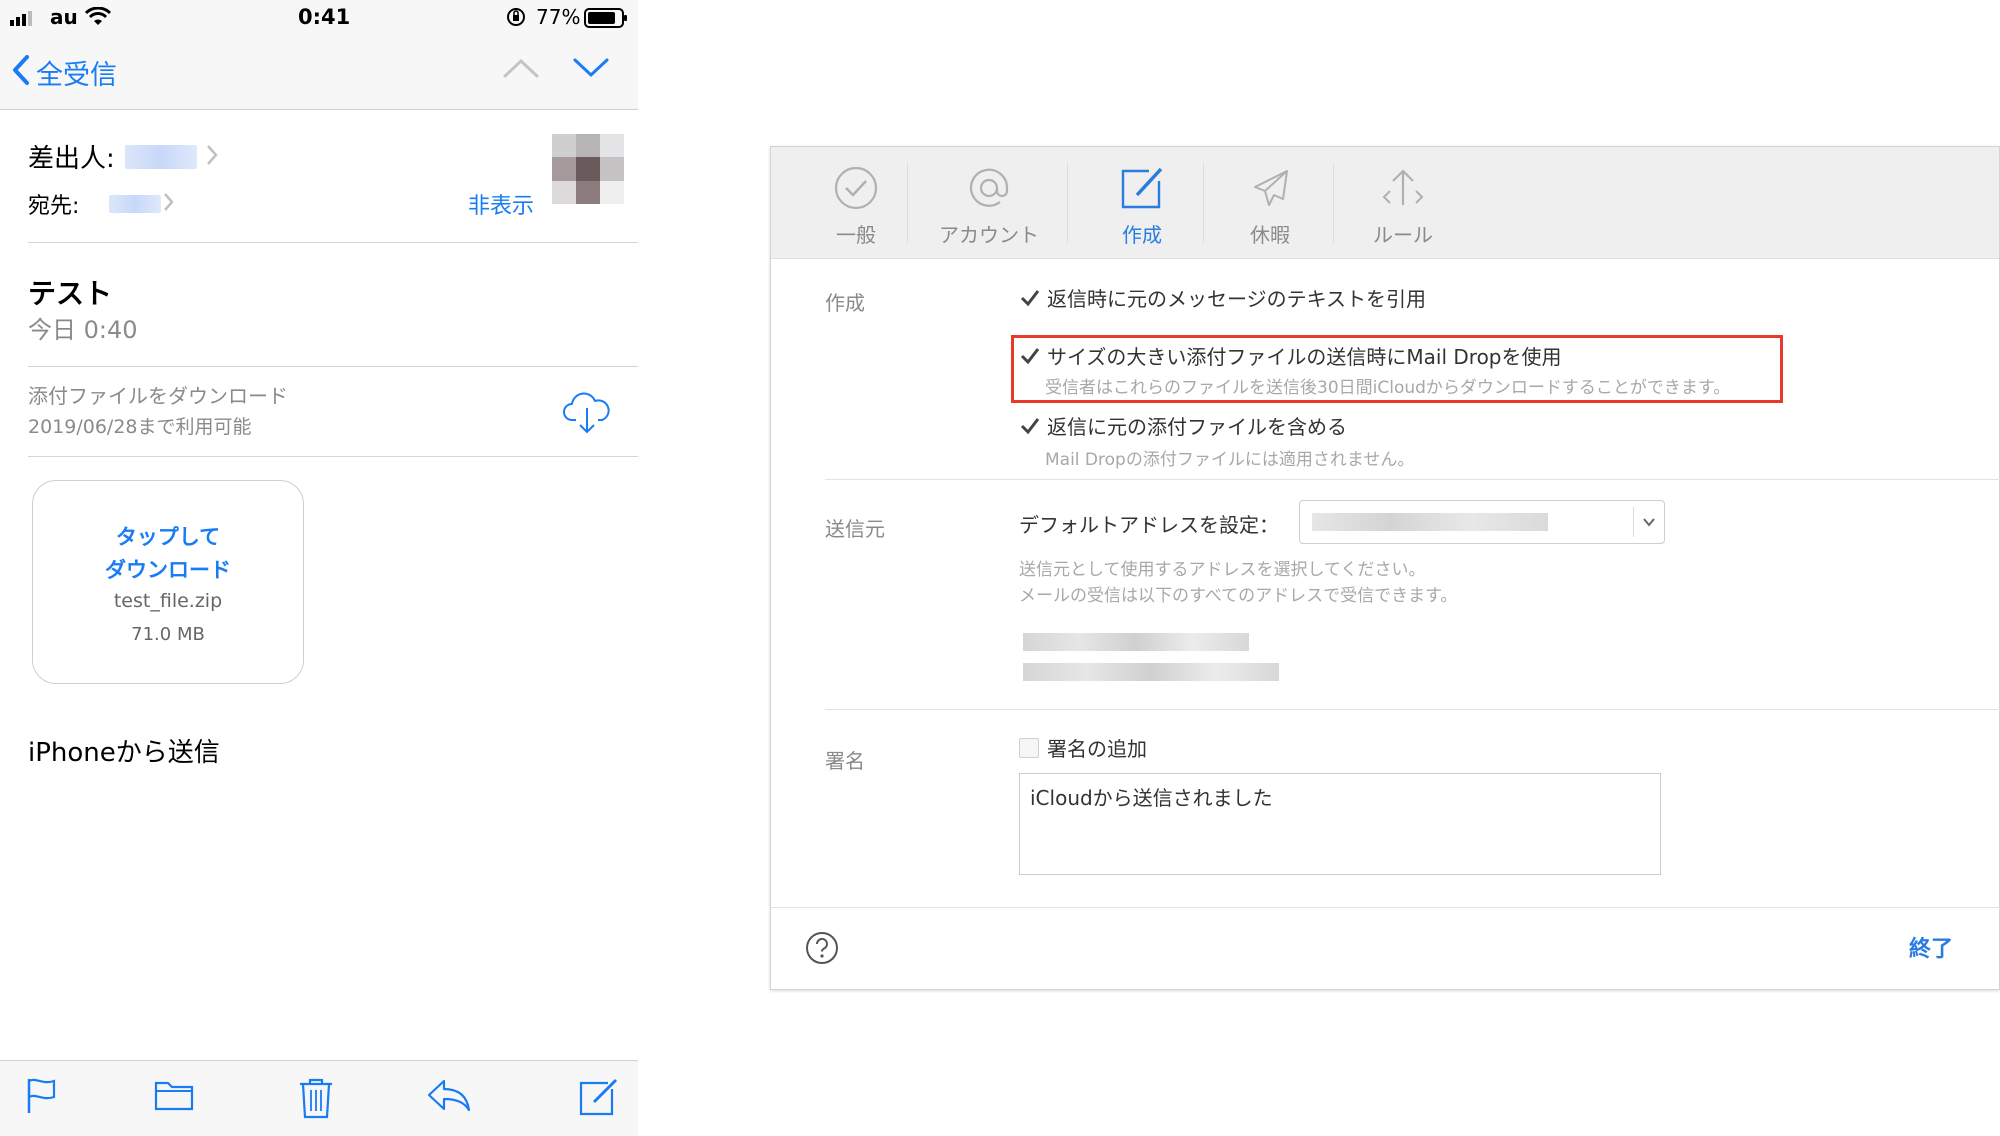  Describe the element at coordinates (64, 17) in the screenshot. I see `carrier-label: au` at that location.